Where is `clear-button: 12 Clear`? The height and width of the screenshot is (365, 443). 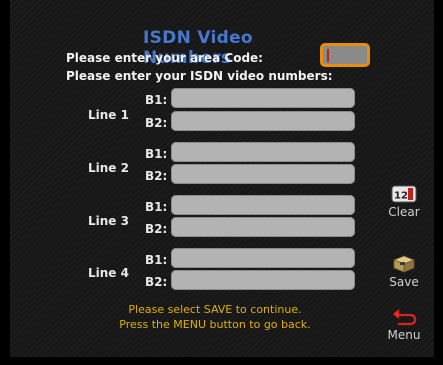 clear-button: 12 Clear is located at coordinates (404, 202).